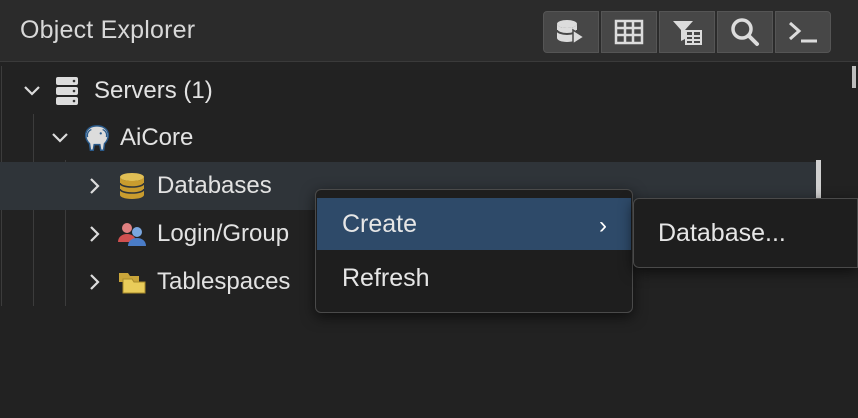 The height and width of the screenshot is (418, 858). I want to click on panel-header: Object Explorer, so click(429, 31).